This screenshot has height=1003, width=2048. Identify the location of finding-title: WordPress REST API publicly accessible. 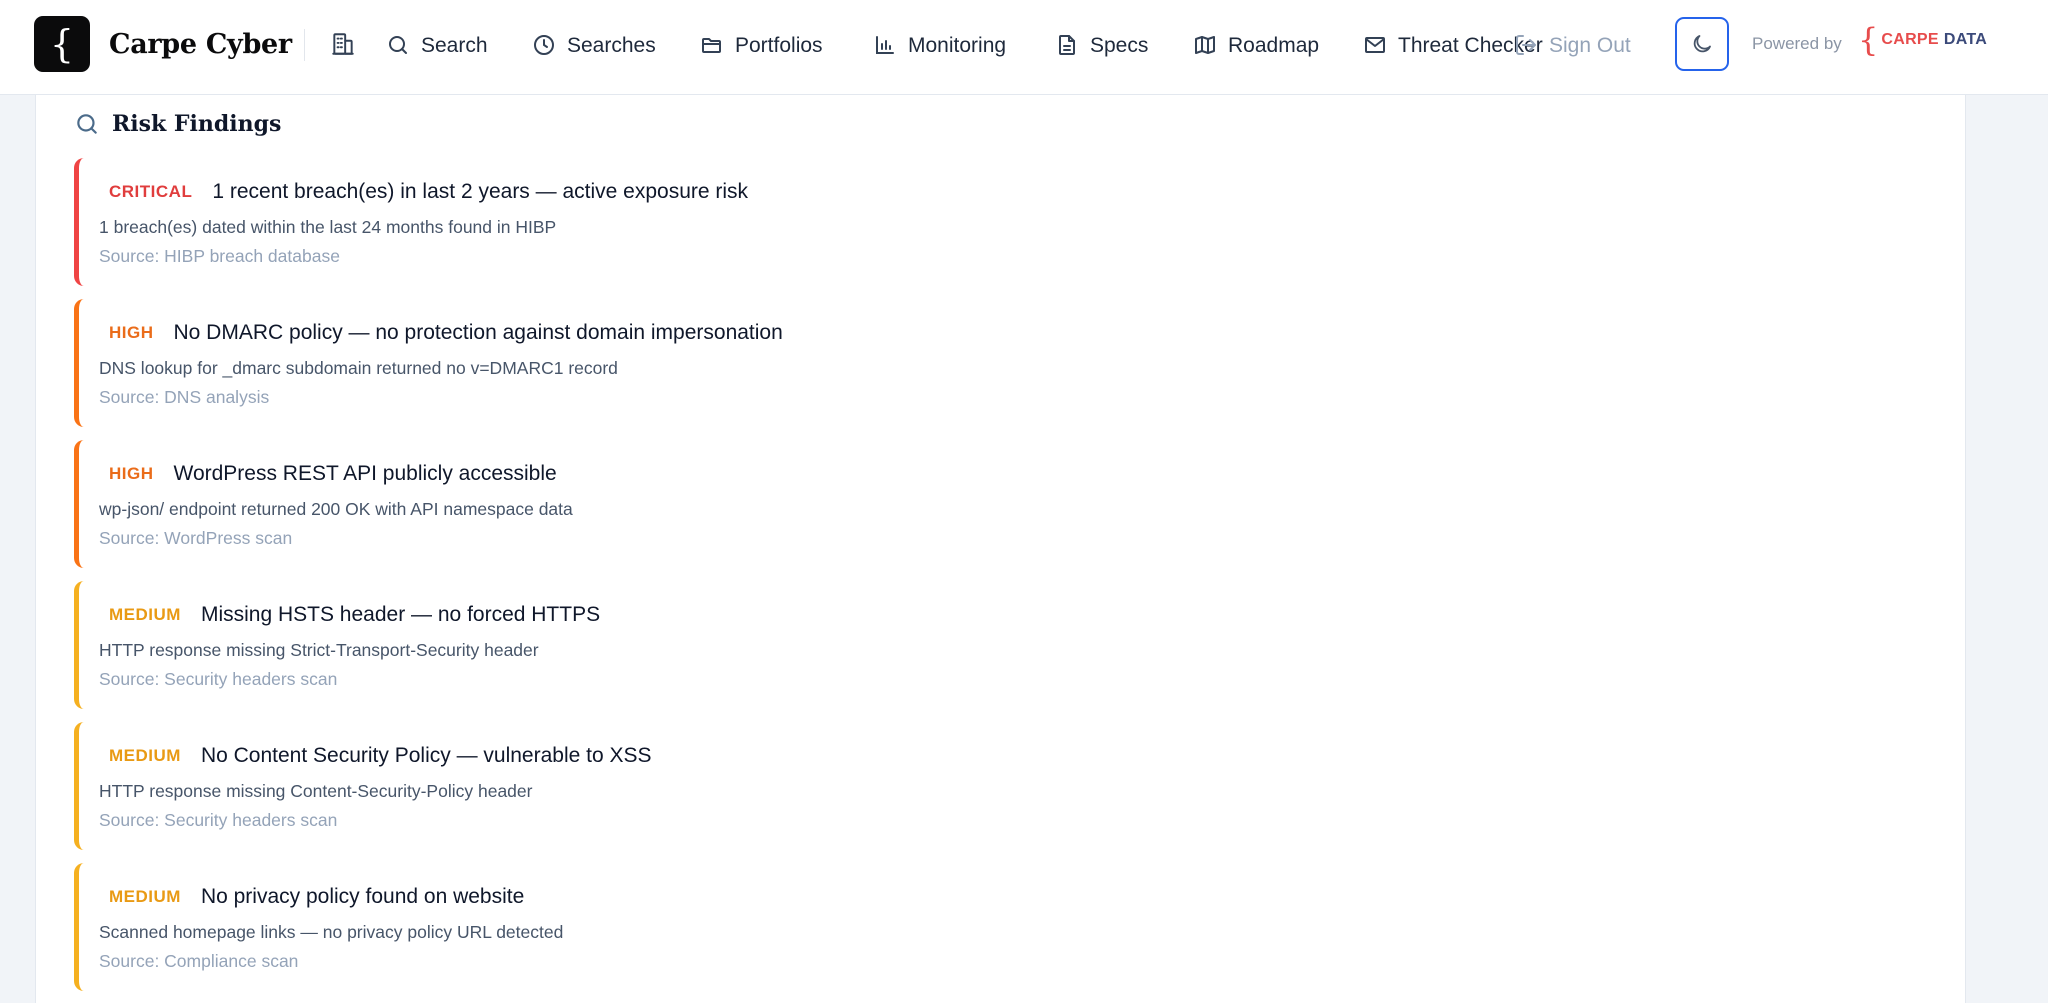
(365, 473).